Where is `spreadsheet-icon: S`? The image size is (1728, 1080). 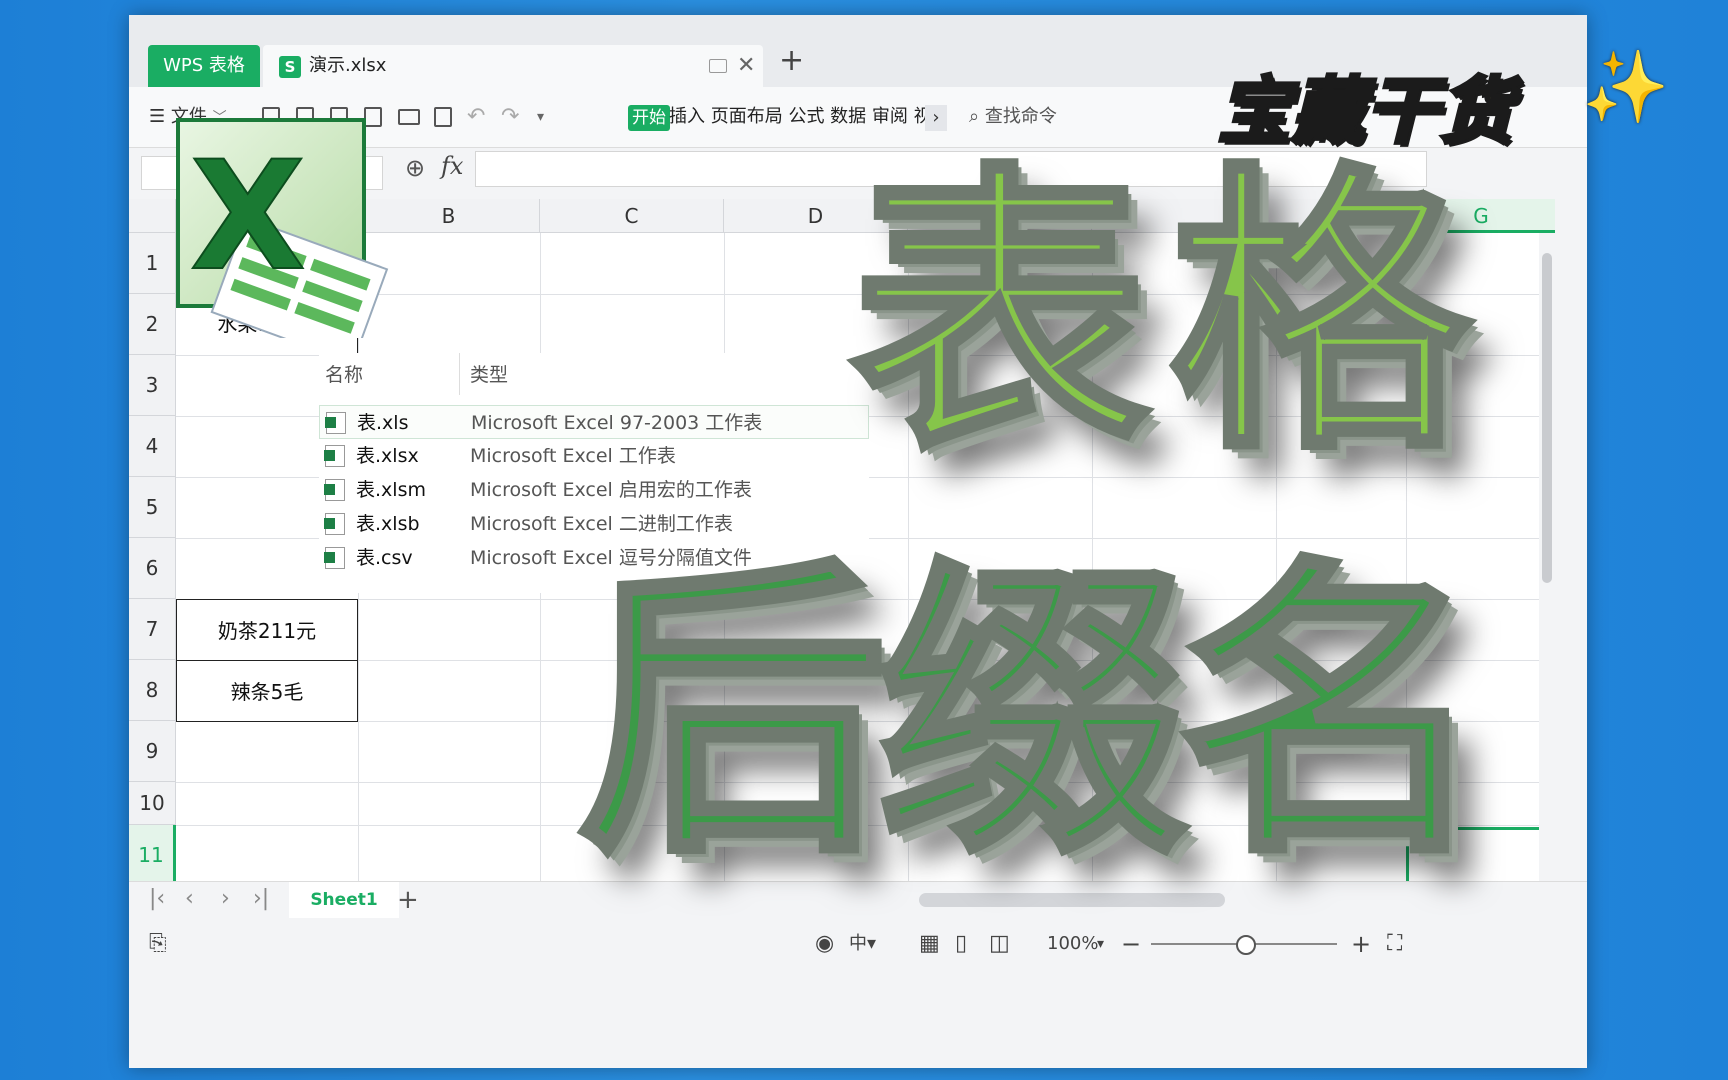
spreadsheet-icon: S is located at coordinates (290, 67).